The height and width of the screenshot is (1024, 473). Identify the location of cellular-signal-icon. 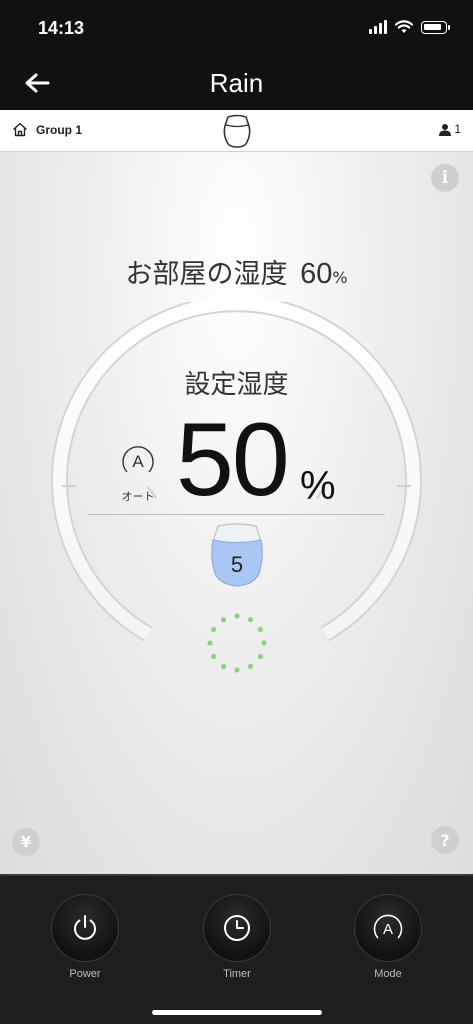
(378, 27).